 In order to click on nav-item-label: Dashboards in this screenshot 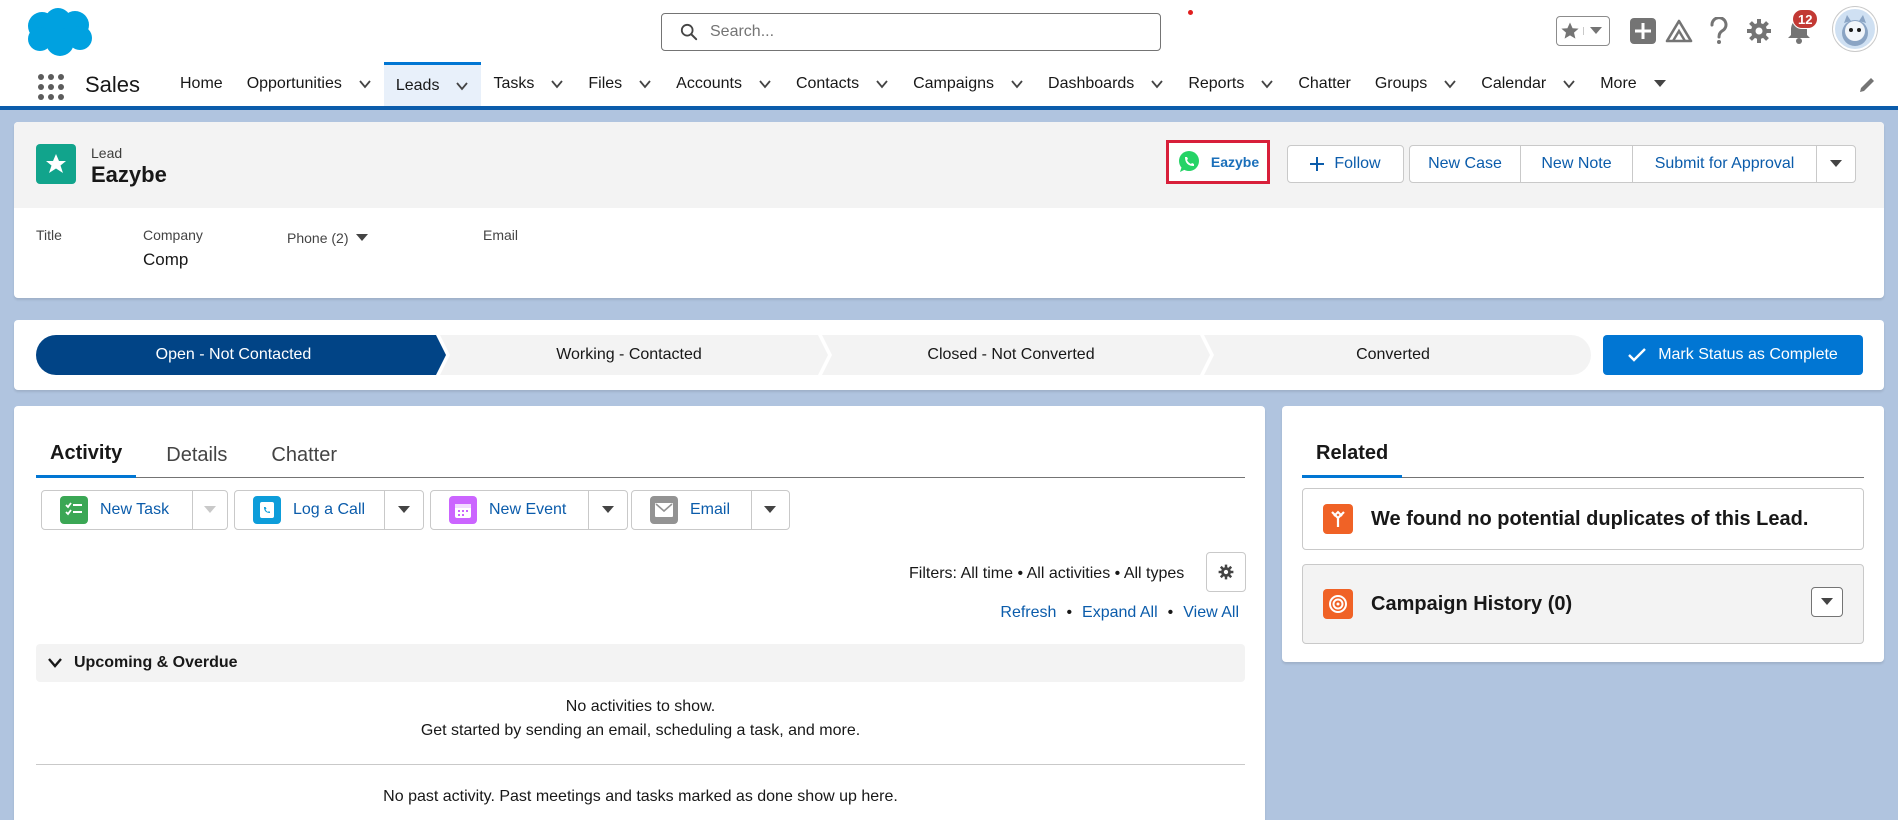, I will do `click(1091, 83)`.